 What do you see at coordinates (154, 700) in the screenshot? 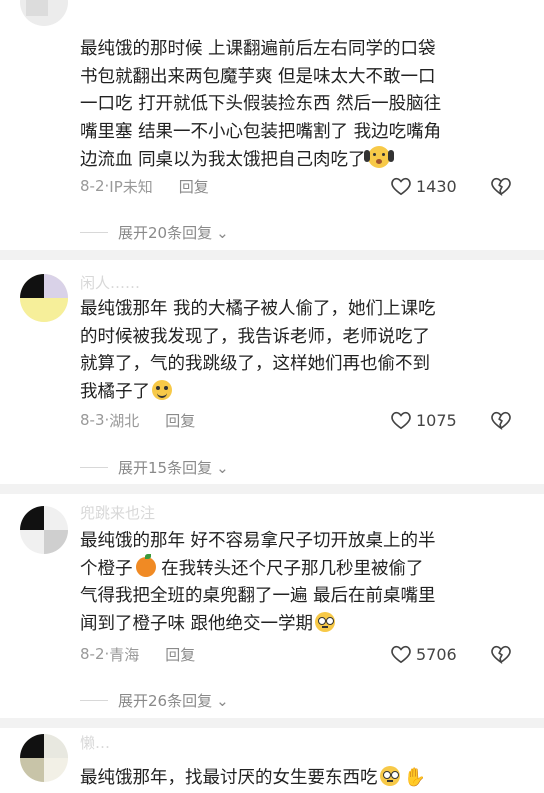
I see `expand-replies-button: 展开26条回复 ⌄` at bounding box center [154, 700].